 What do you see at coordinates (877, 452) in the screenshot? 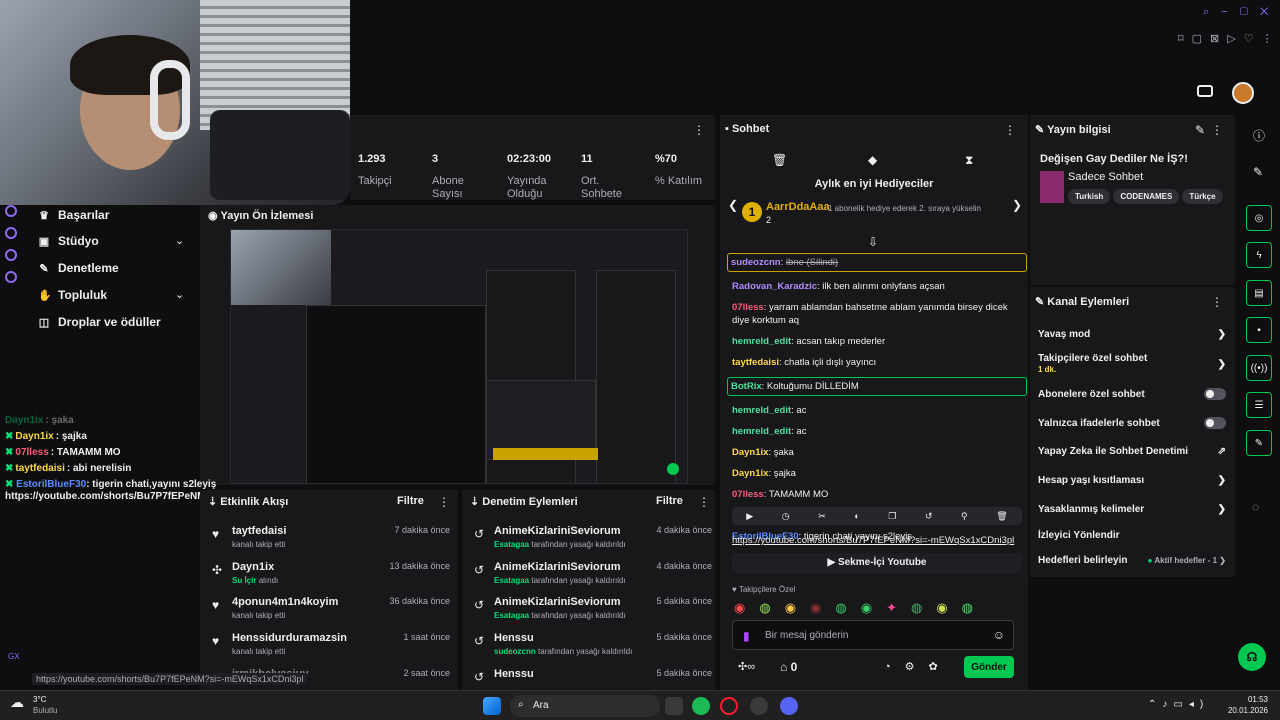
I see `chat-message: Dayn1ix: şaka` at bounding box center [877, 452].